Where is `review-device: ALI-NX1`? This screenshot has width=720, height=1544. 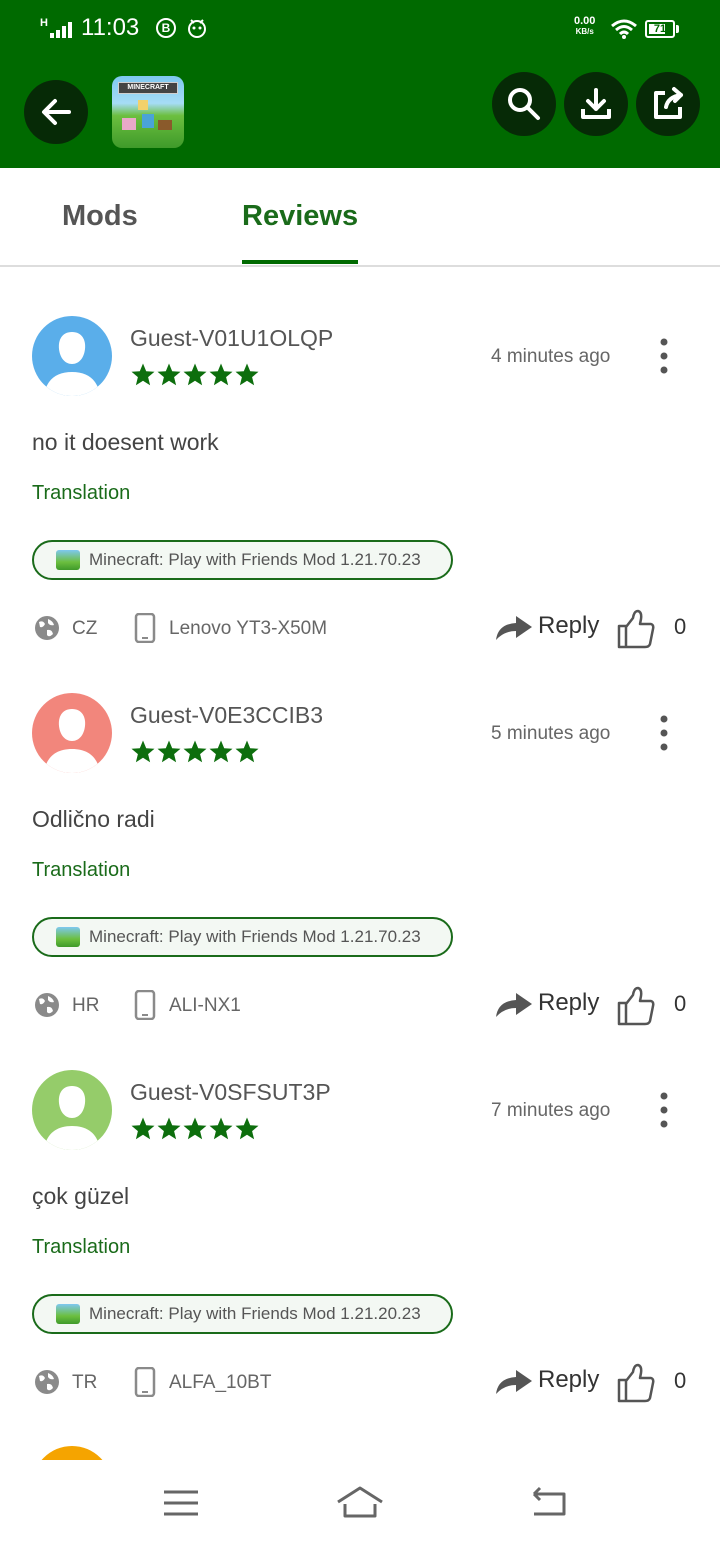
review-device: ALI-NX1 is located at coordinates (205, 1005).